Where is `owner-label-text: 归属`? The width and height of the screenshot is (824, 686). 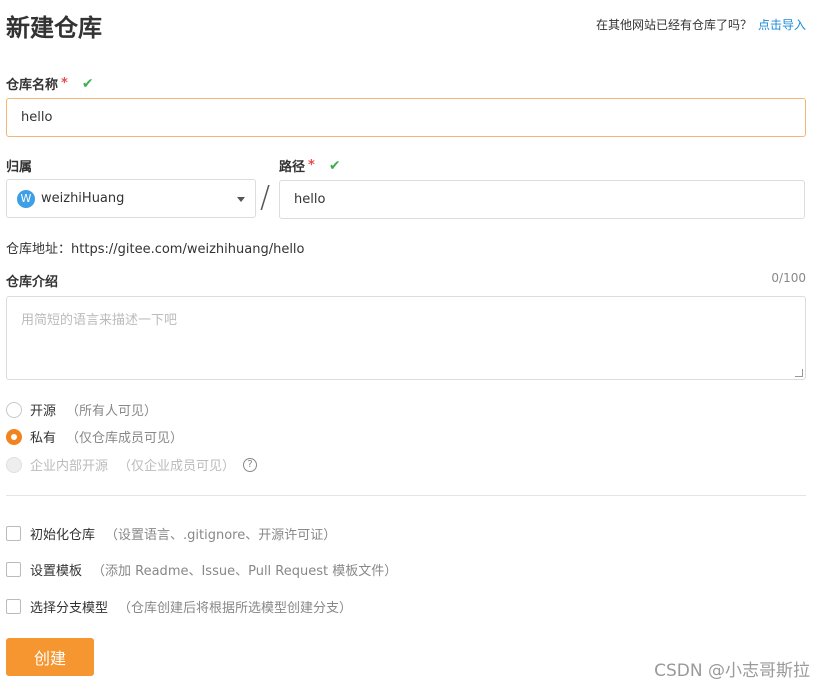 owner-label-text: 归属 is located at coordinates (19, 167).